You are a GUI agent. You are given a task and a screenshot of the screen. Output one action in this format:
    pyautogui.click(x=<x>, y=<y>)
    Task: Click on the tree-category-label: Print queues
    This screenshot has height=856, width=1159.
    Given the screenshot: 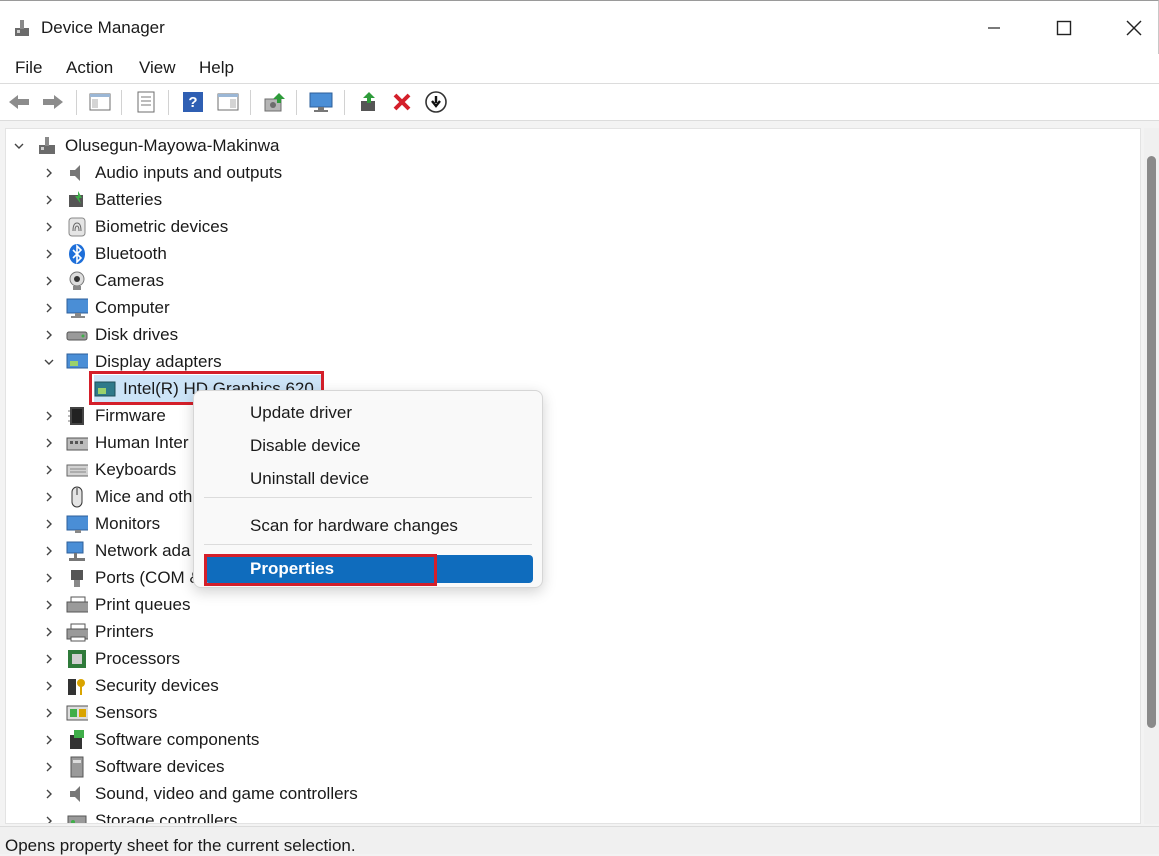 What is the action you would take?
    pyautogui.click(x=143, y=604)
    